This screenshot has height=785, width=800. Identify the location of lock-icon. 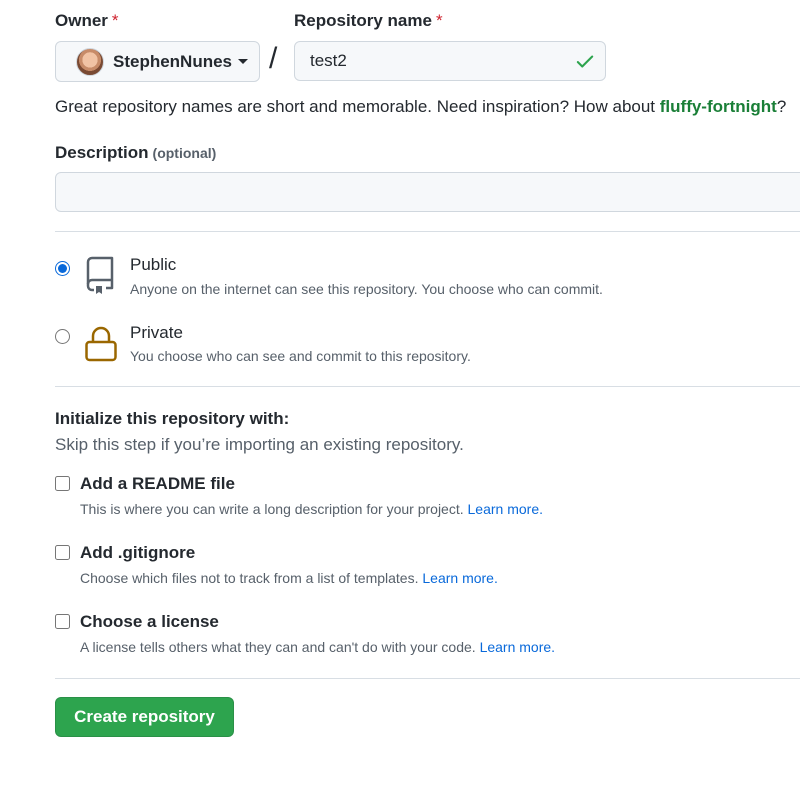
(101, 344).